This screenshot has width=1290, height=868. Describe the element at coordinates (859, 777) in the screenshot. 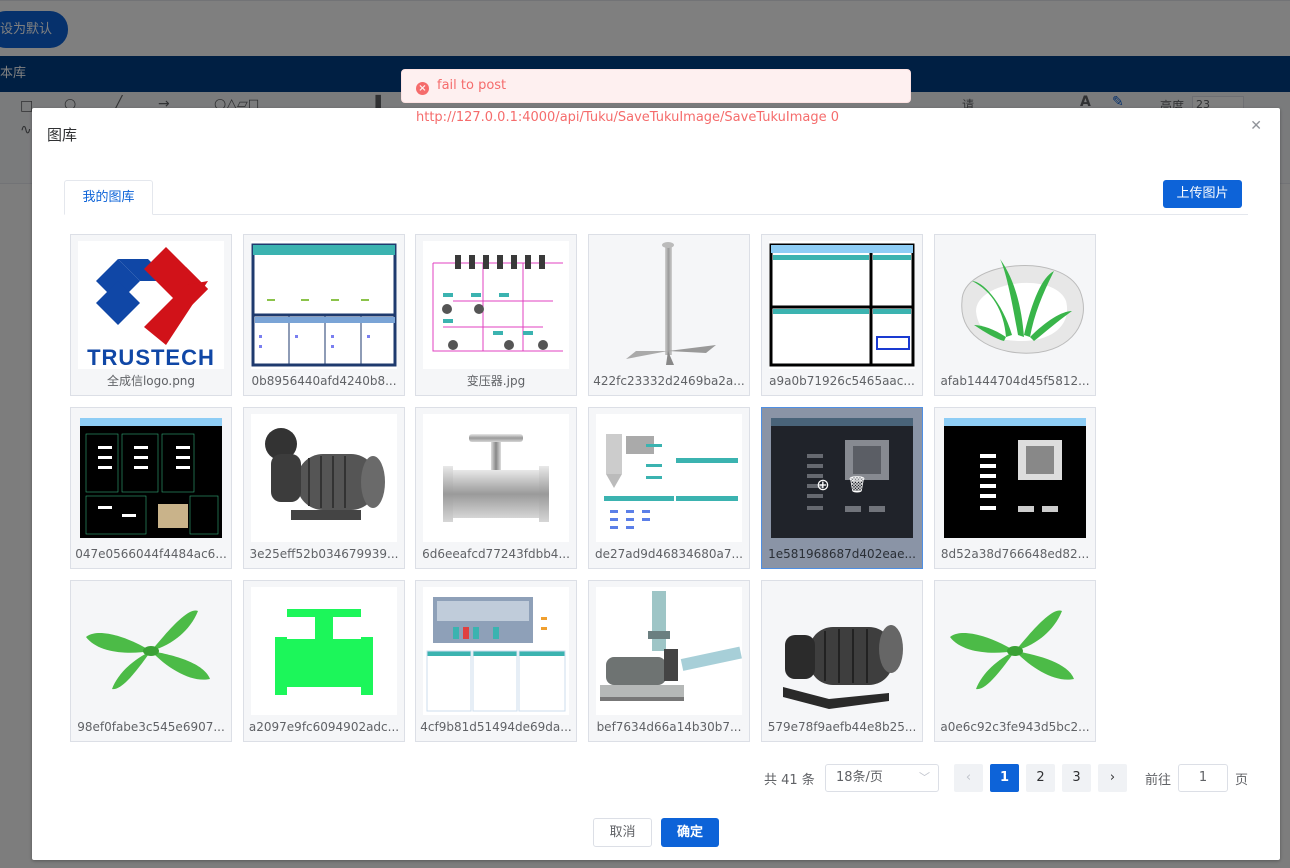

I see `page-size-value: 18条/页` at that location.